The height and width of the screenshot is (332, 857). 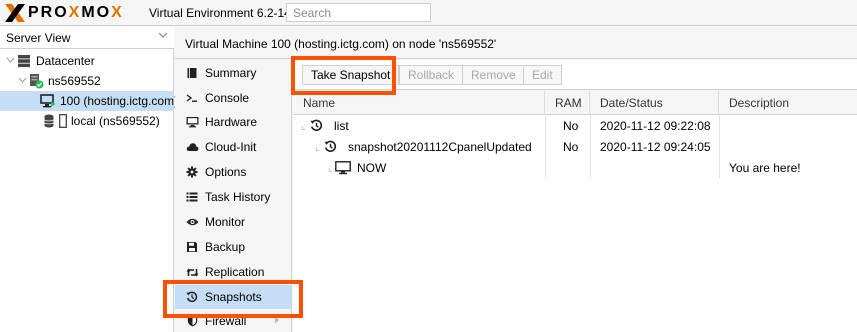 I want to click on menu-item-label: Console, so click(x=227, y=98).